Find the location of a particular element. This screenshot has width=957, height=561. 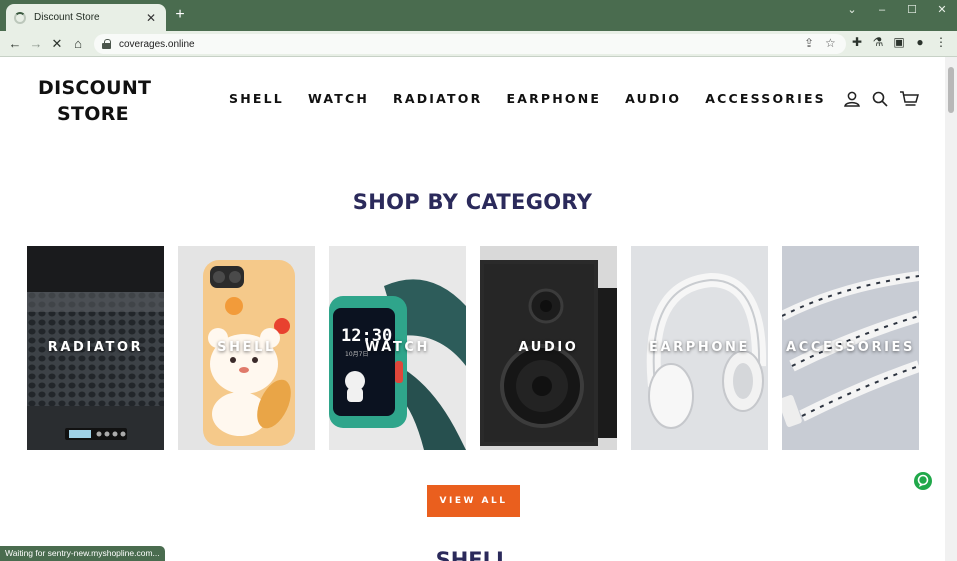

category-label: SHELL is located at coordinates (246, 347).